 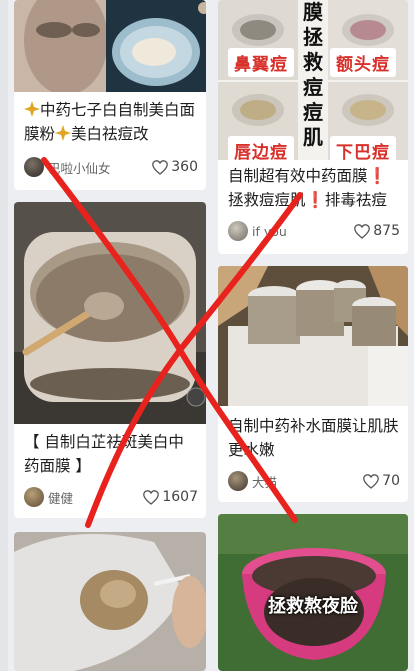 What do you see at coordinates (313, 606) in the screenshot?
I see `image-overlay-text: 拯救熬夜脸` at bounding box center [313, 606].